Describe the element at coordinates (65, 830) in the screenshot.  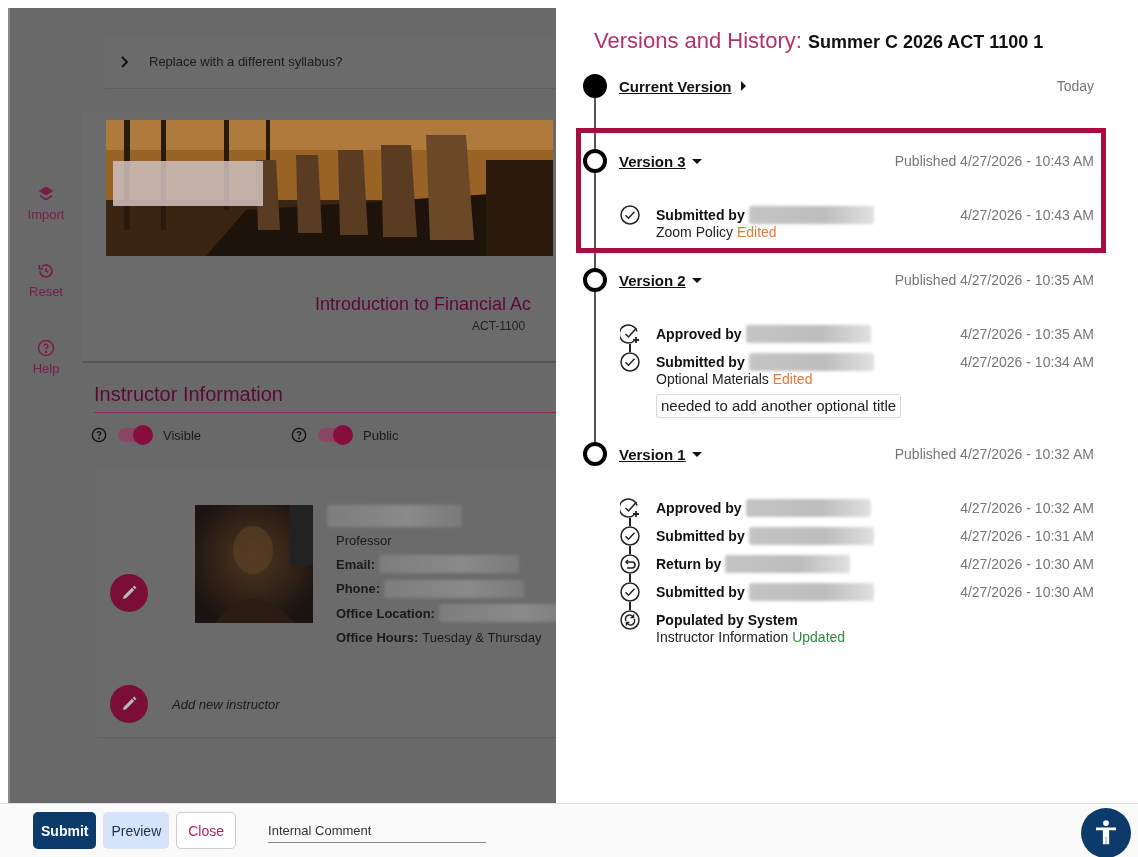
I see `action-button: Submit` at that location.